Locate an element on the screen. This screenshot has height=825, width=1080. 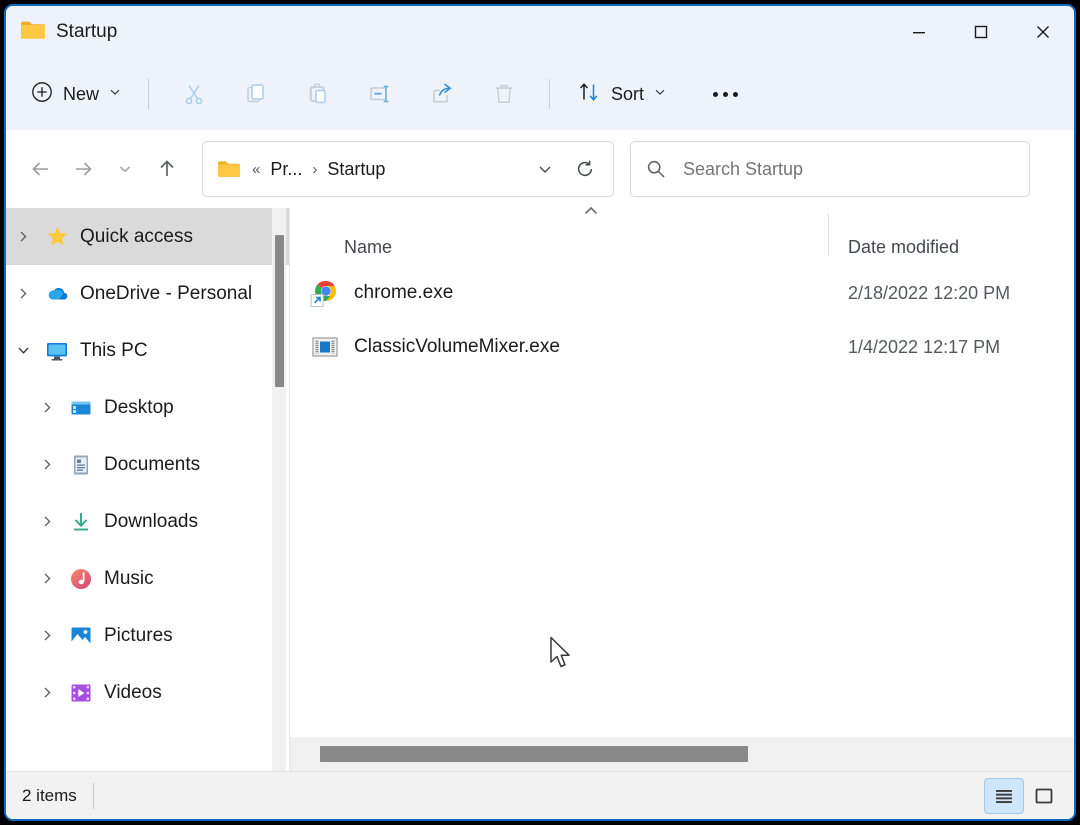
file-name-cell: chrome.exe is located at coordinates (559, 293).